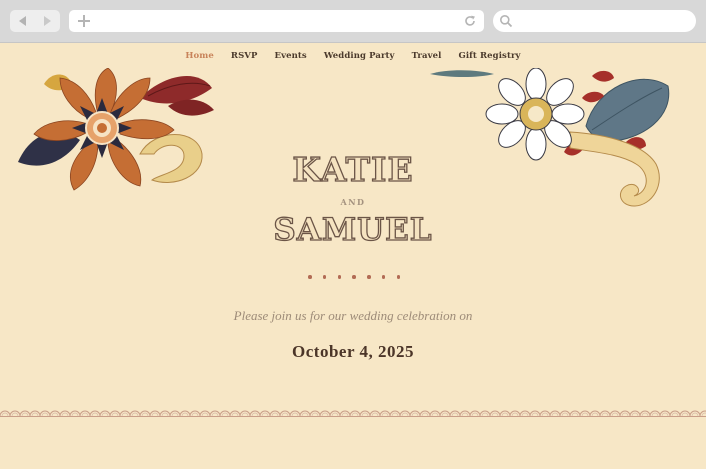 Image resolution: width=706 pixels, height=469 pixels. What do you see at coordinates (353, 202) in the screenshot?
I see `conjunction-text: AND` at bounding box center [353, 202].